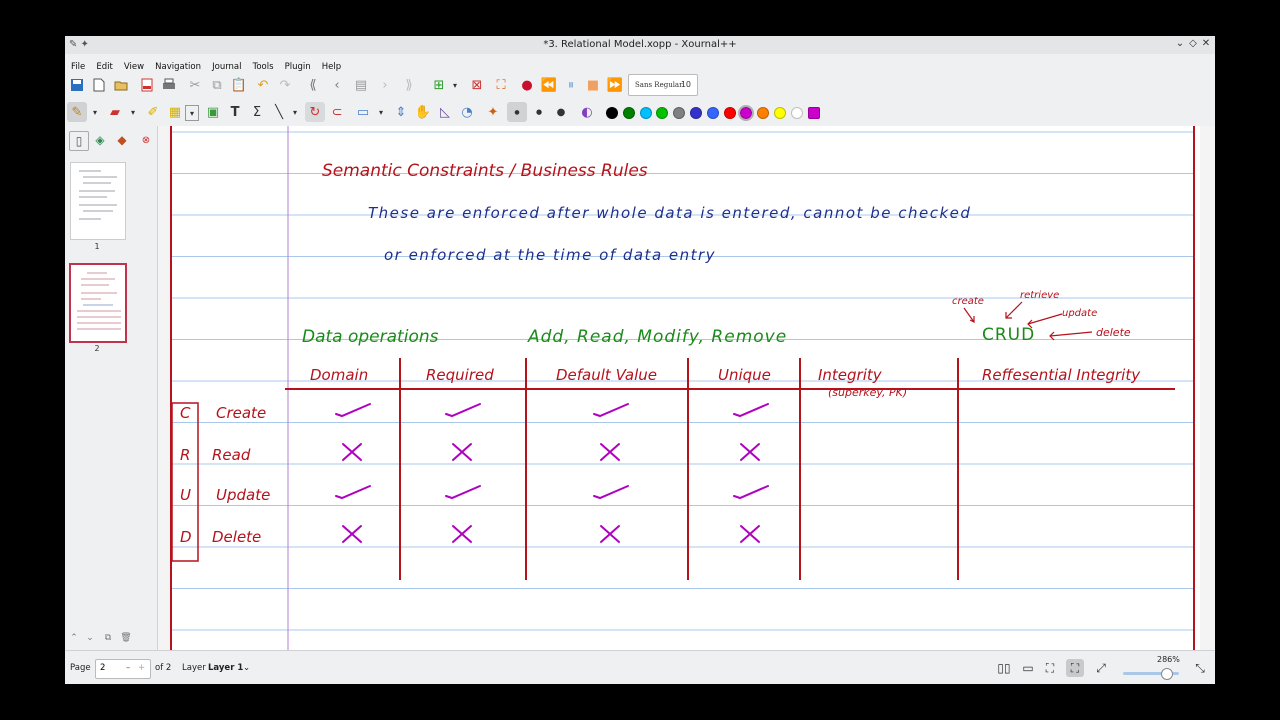 The width and height of the screenshot is (1280, 720). I want to click on fullscreen-icon: ⛶, so click(501, 85).